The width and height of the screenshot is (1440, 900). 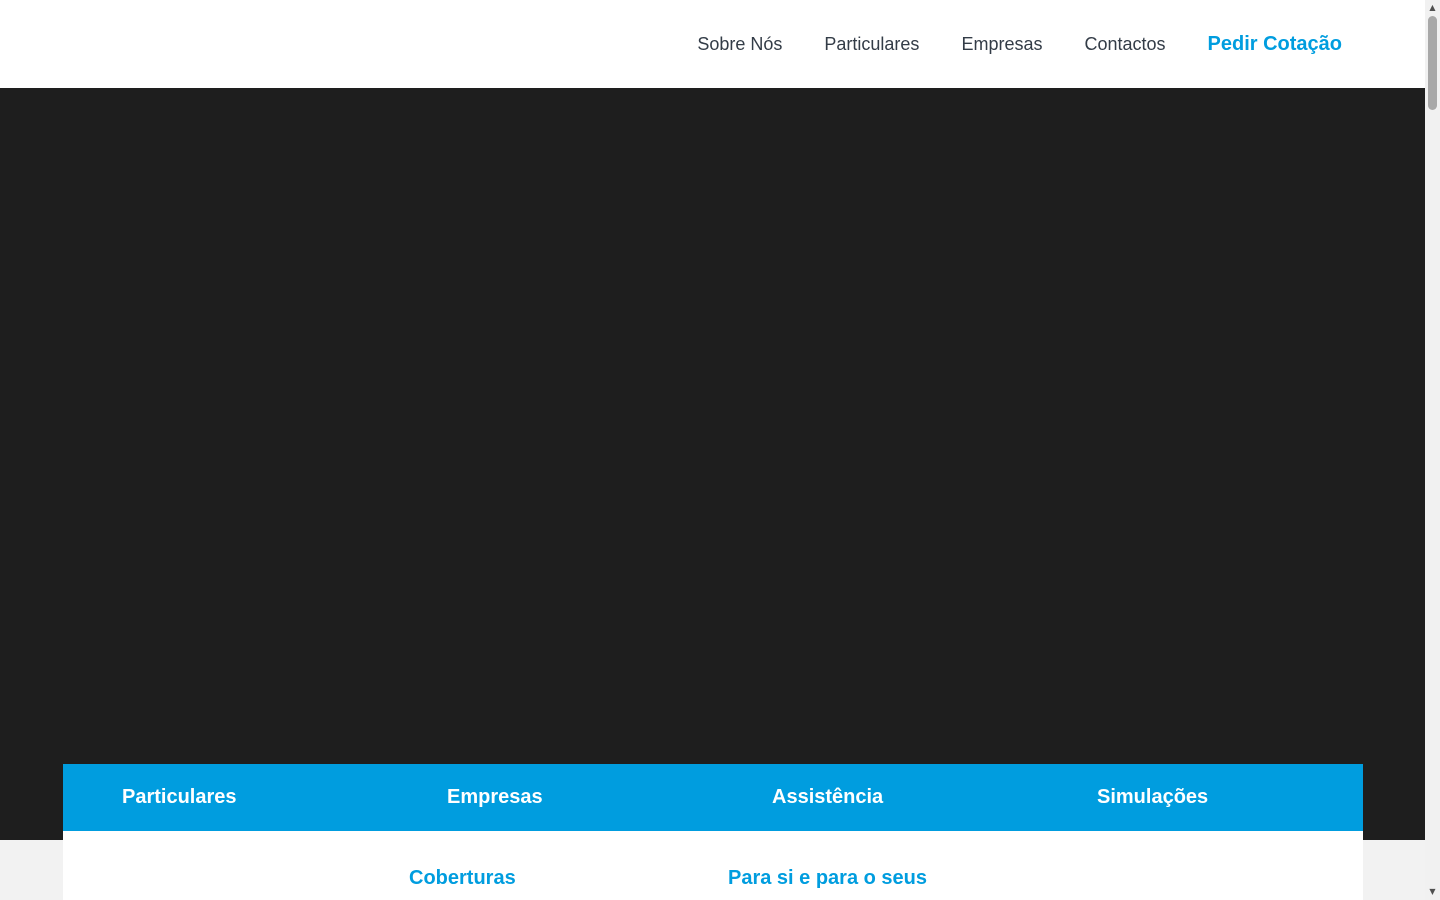 What do you see at coordinates (827, 878) in the screenshot?
I see `para-si-link: Para si e para o seus` at bounding box center [827, 878].